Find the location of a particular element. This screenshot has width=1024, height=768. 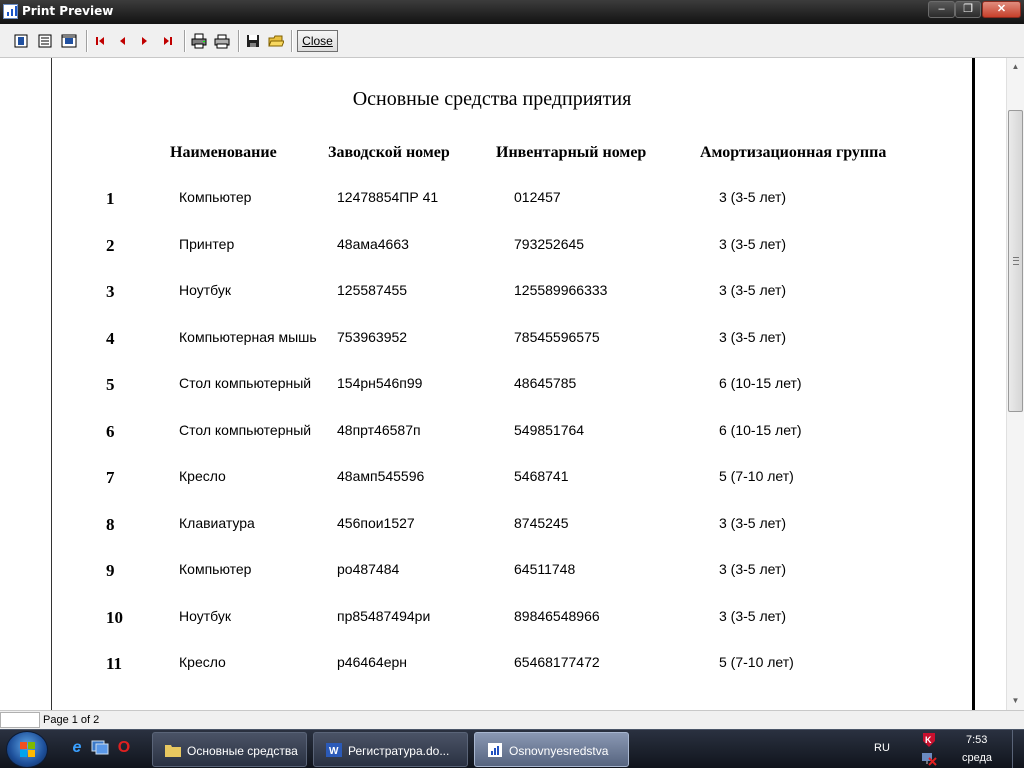

taskbar-item-folder: Основные средства is located at coordinates (229, 749).